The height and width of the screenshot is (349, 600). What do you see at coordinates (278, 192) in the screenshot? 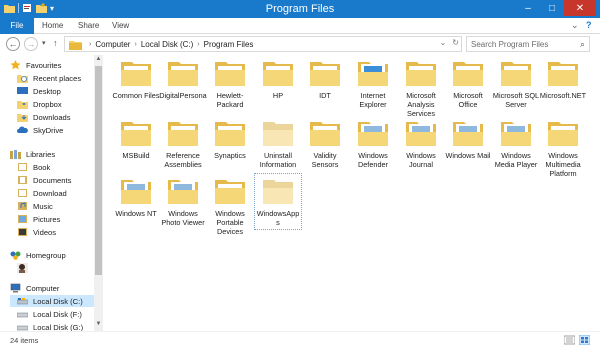
I see `empty-folder-icon` at bounding box center [278, 192].